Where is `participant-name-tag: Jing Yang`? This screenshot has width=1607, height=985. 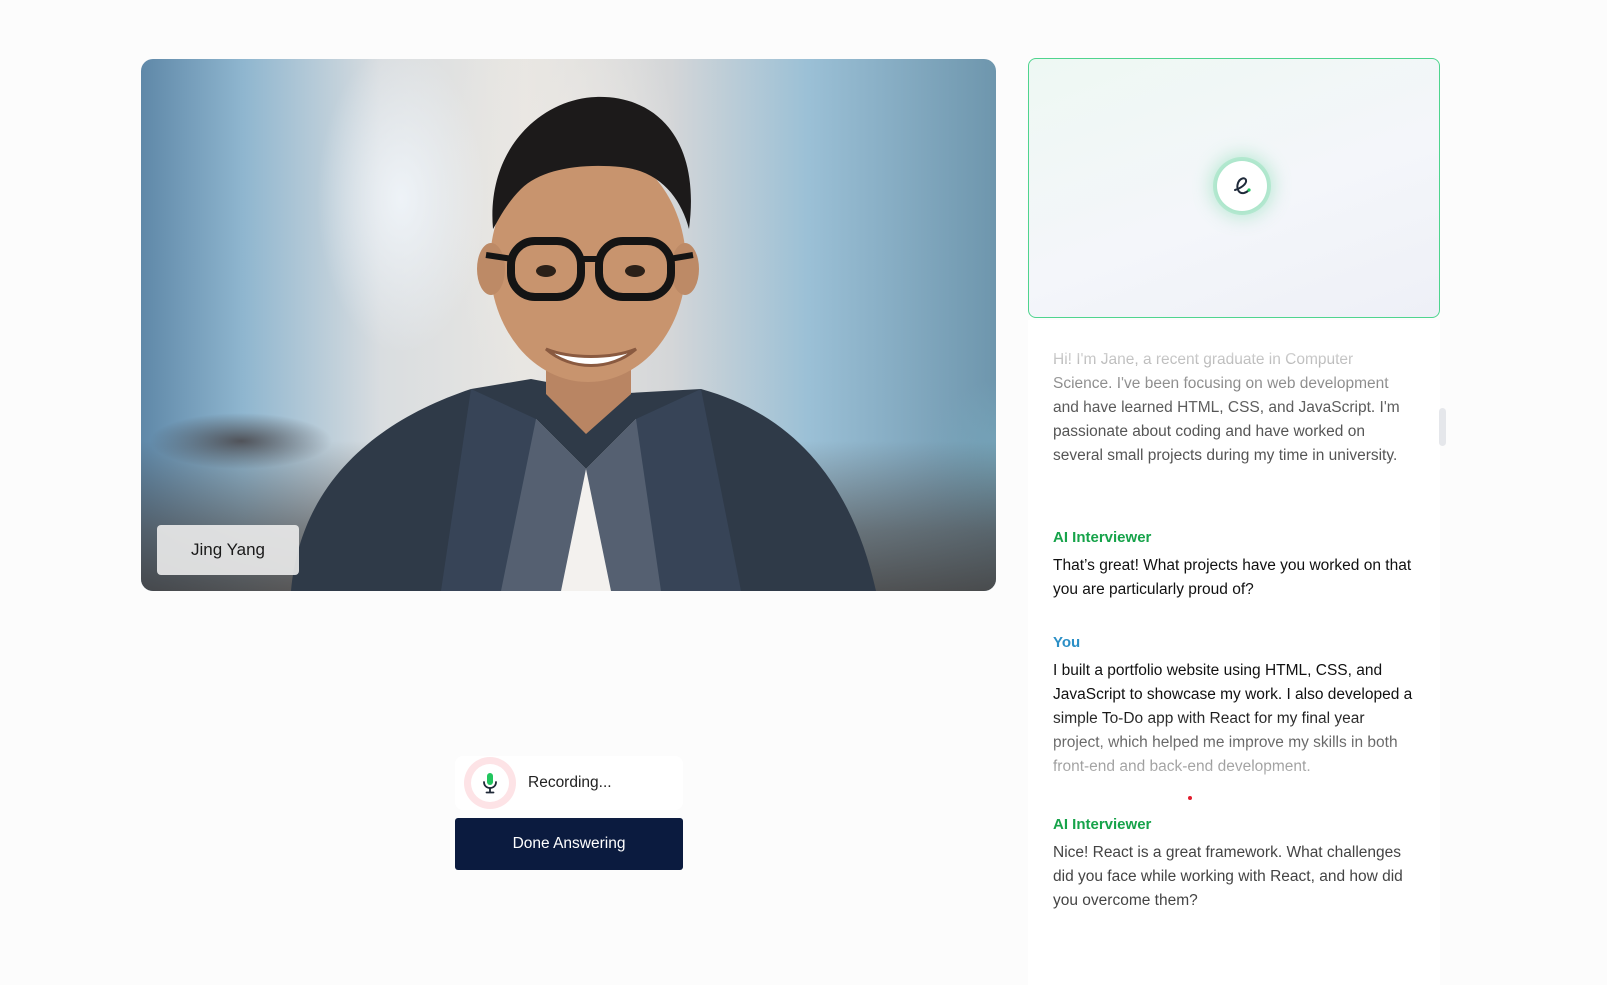
participant-name-tag: Jing Yang is located at coordinates (228, 550).